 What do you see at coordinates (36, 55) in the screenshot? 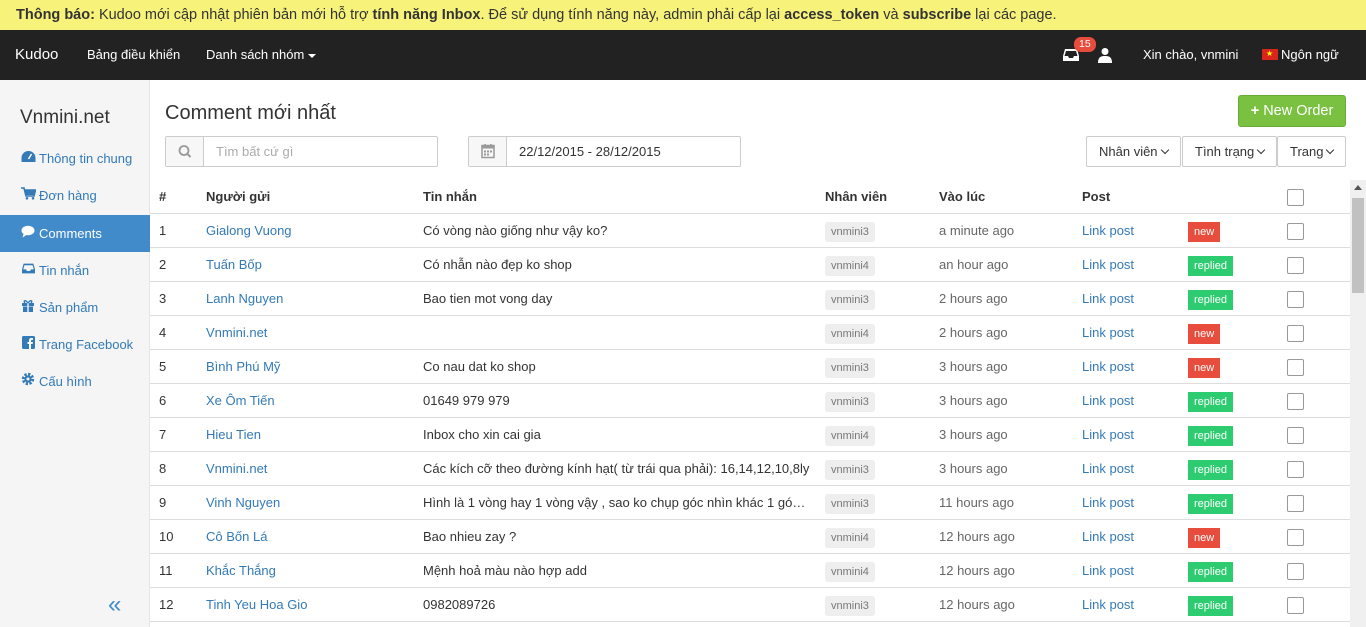
I see `brand-link: Kudoo` at bounding box center [36, 55].